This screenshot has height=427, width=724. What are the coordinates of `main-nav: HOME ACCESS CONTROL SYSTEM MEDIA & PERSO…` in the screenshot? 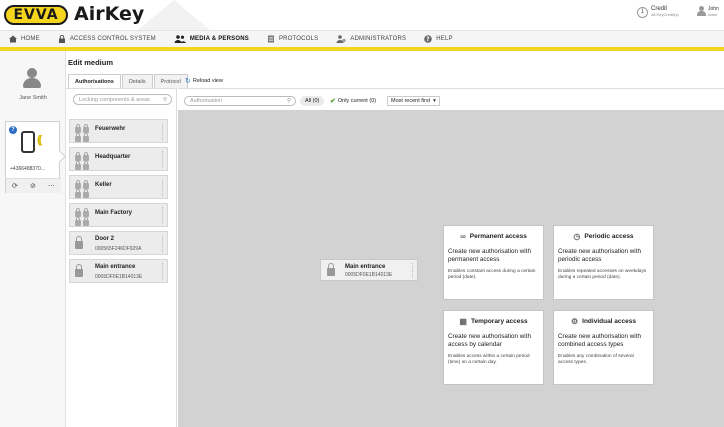 It's located at (362, 38).